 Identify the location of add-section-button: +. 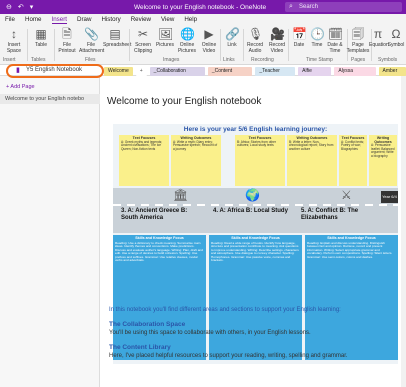
(141, 71).